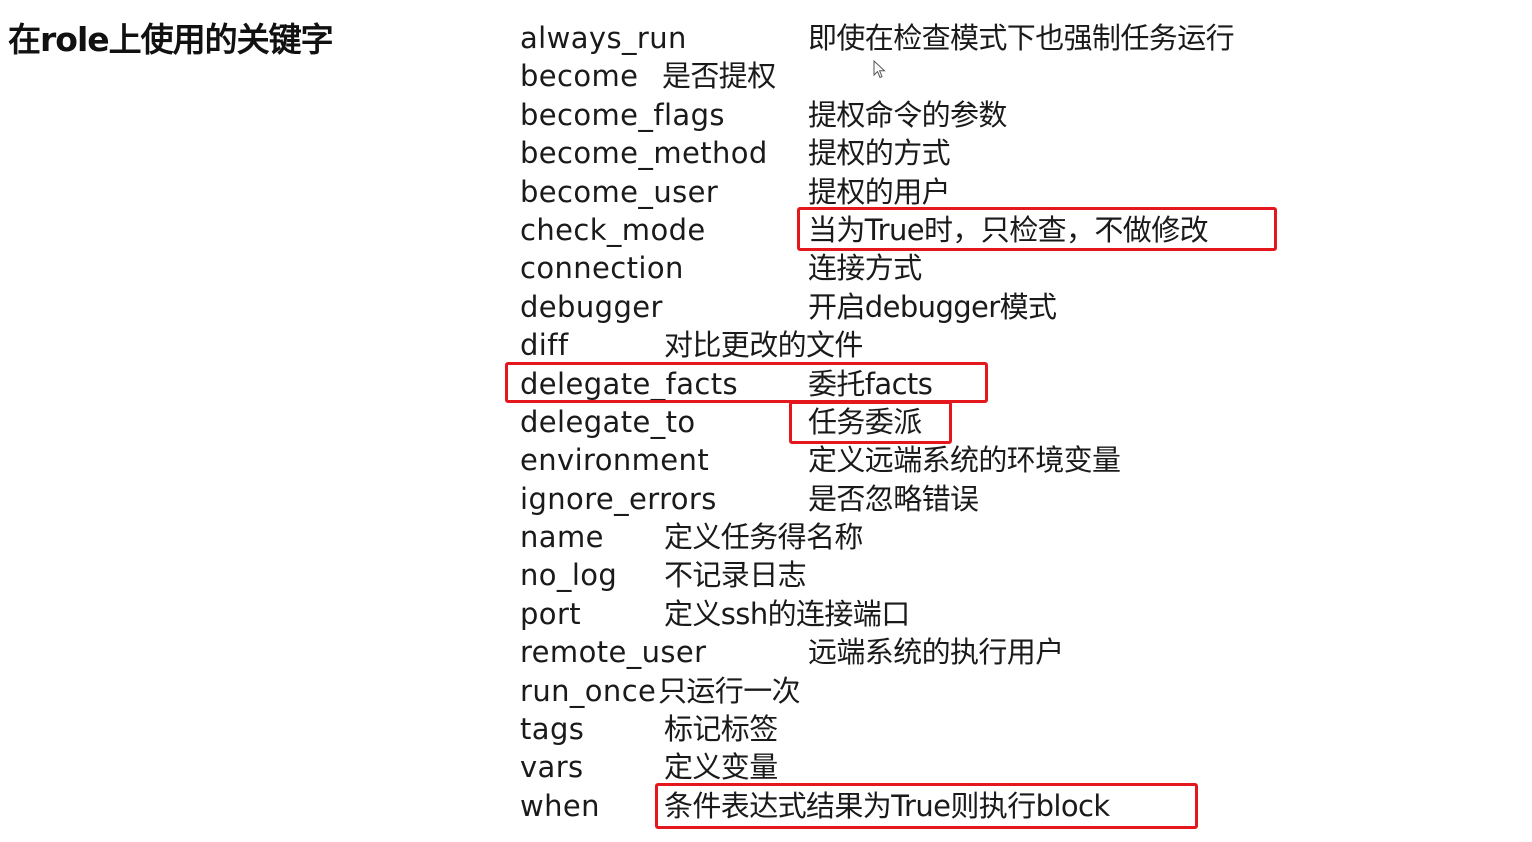  I want to click on keyword-name: become, so click(579, 76).